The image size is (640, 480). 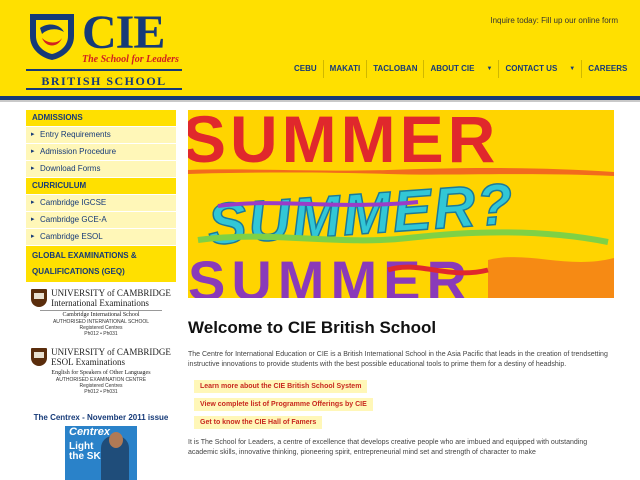 What do you see at coordinates (123, 32) in the screenshot?
I see `logo-wordmark: CIE` at bounding box center [123, 32].